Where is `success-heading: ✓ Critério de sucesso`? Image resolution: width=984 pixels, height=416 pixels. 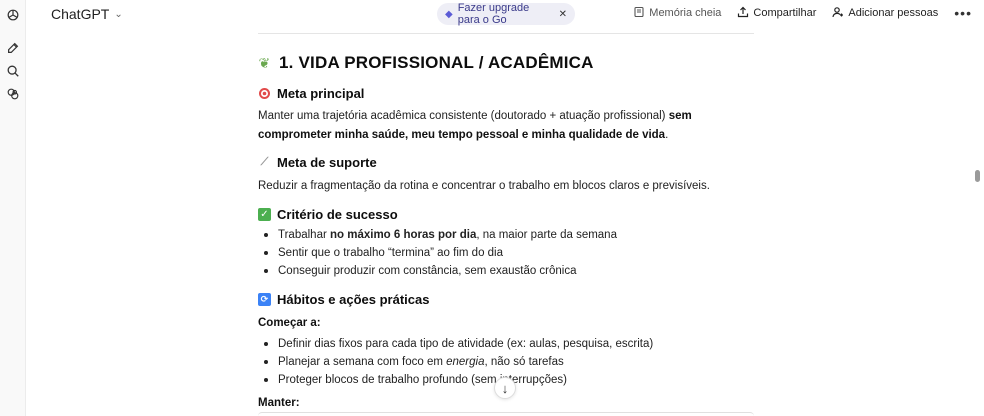 success-heading: ✓ Critério de sucesso is located at coordinates (328, 214).